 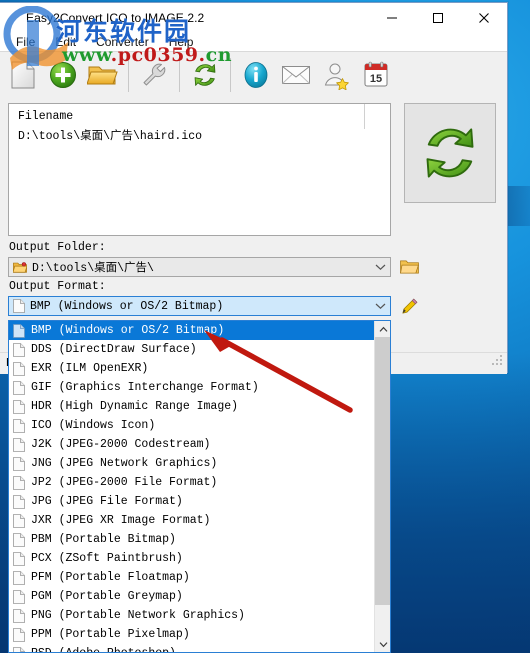 I want to click on dropdown-item-jpg: JPG (JPEG File Format), so click(x=191, y=501).